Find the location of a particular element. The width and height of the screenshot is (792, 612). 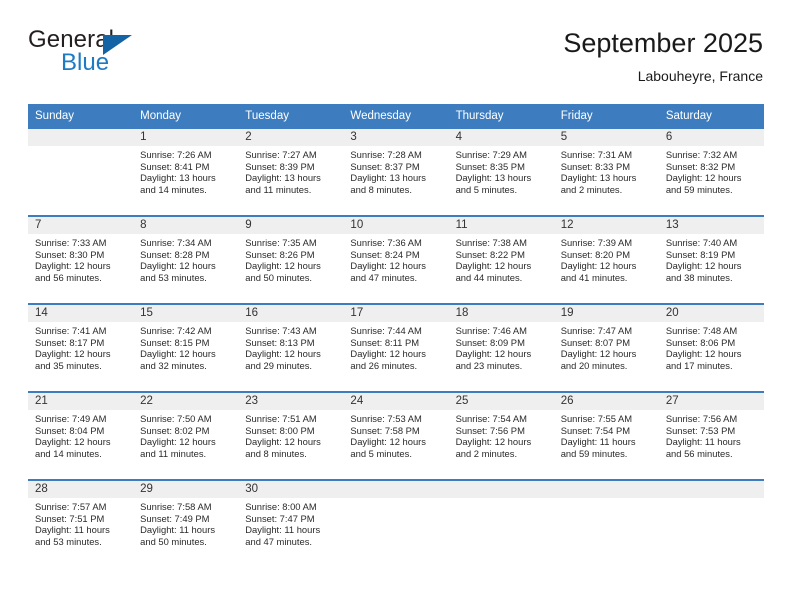

day-number: 29 is located at coordinates (186, 489).